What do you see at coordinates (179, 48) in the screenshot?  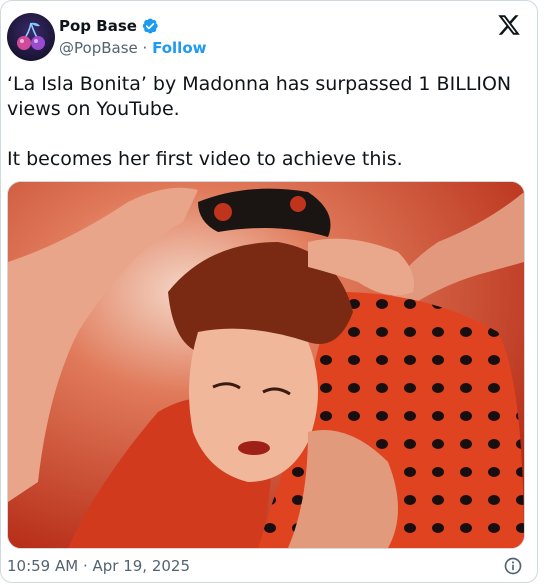 I see `follow-button: Follow` at bounding box center [179, 48].